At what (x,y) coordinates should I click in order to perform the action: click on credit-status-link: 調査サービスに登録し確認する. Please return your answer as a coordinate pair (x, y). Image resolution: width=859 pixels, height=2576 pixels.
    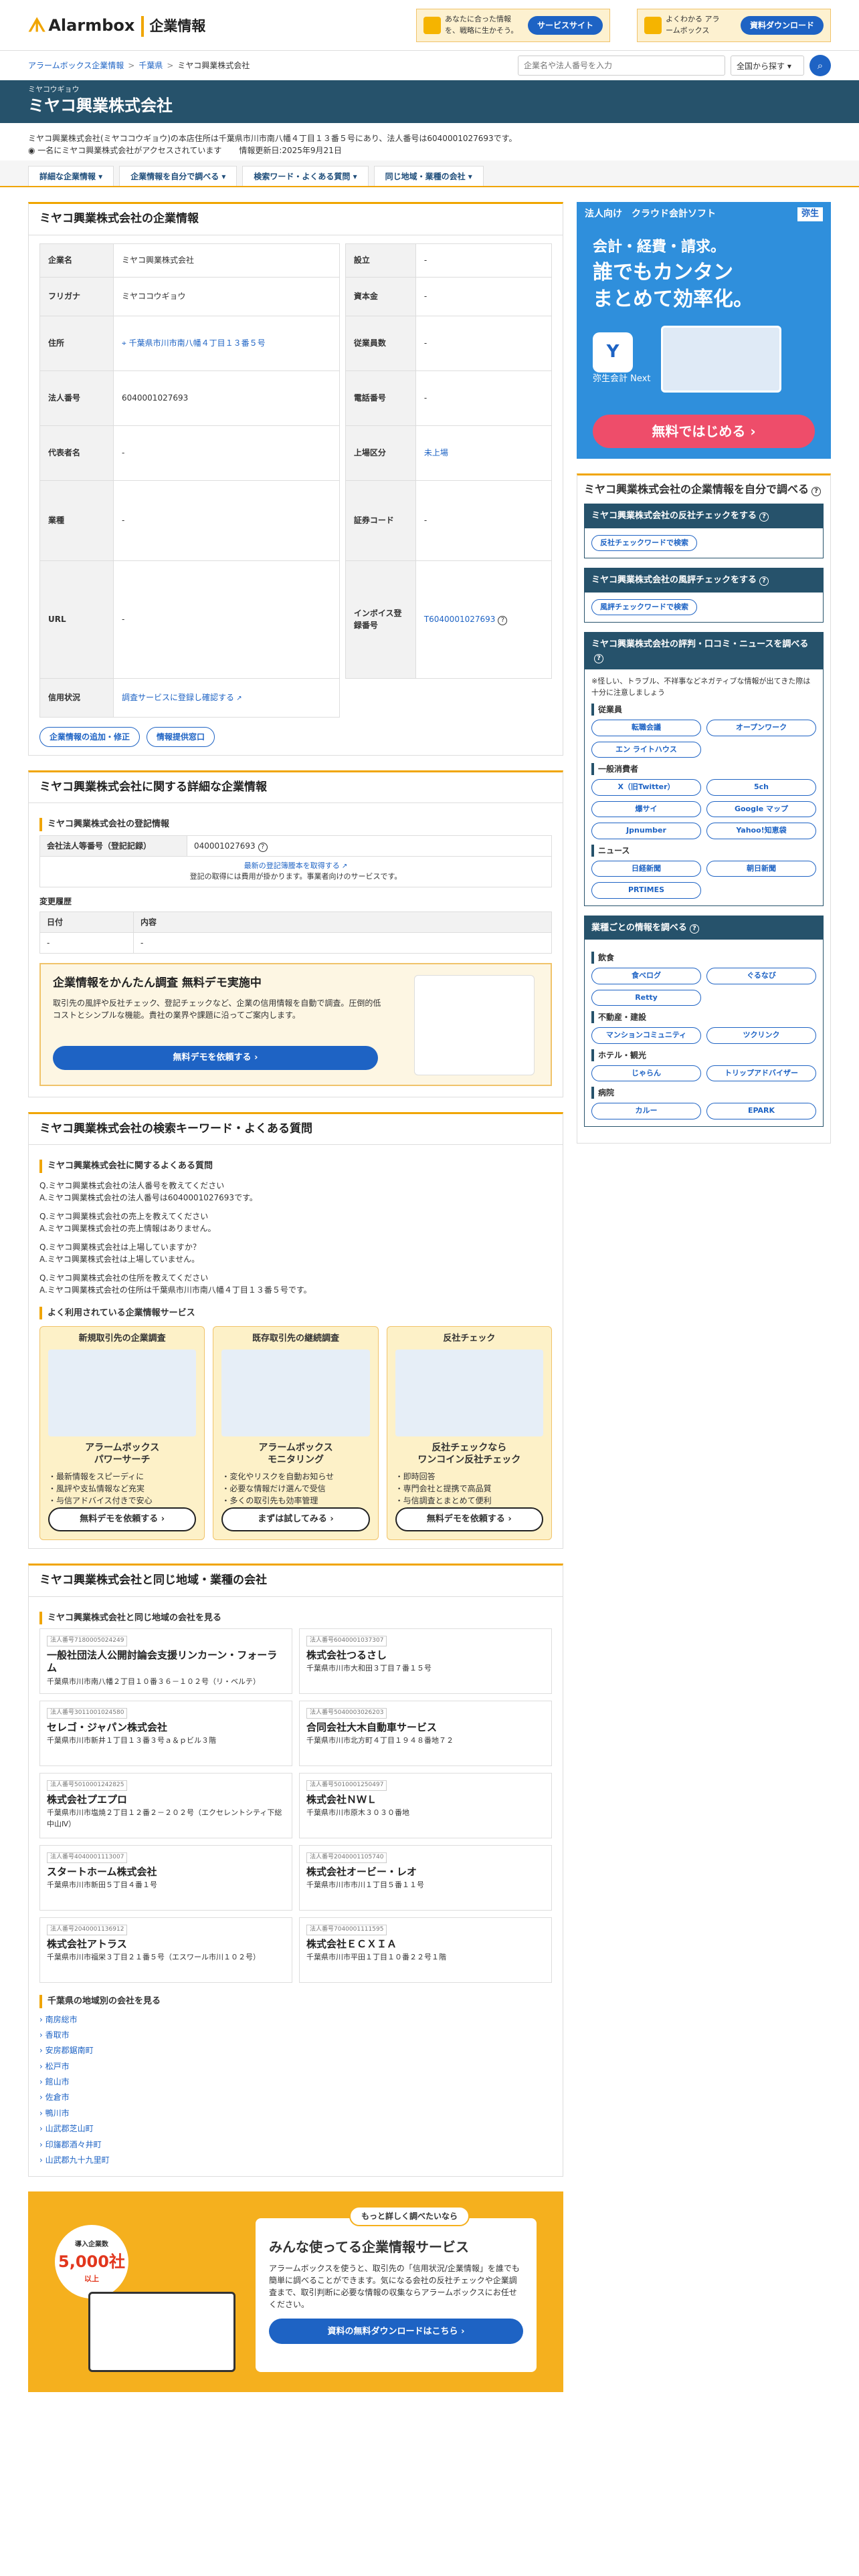
    Looking at the image, I should click on (182, 698).